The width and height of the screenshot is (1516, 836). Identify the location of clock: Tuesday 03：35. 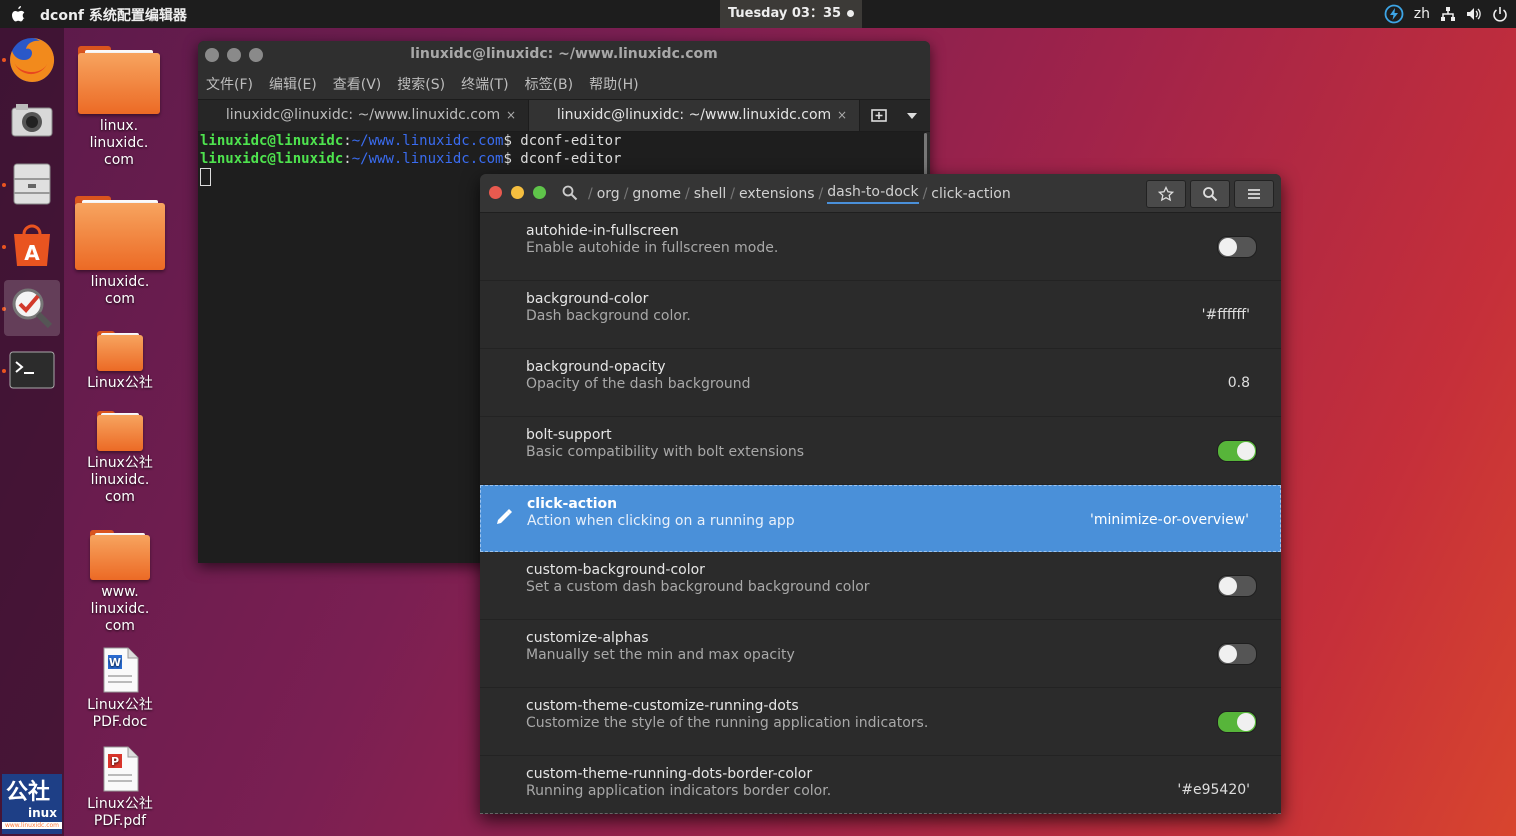
(791, 14).